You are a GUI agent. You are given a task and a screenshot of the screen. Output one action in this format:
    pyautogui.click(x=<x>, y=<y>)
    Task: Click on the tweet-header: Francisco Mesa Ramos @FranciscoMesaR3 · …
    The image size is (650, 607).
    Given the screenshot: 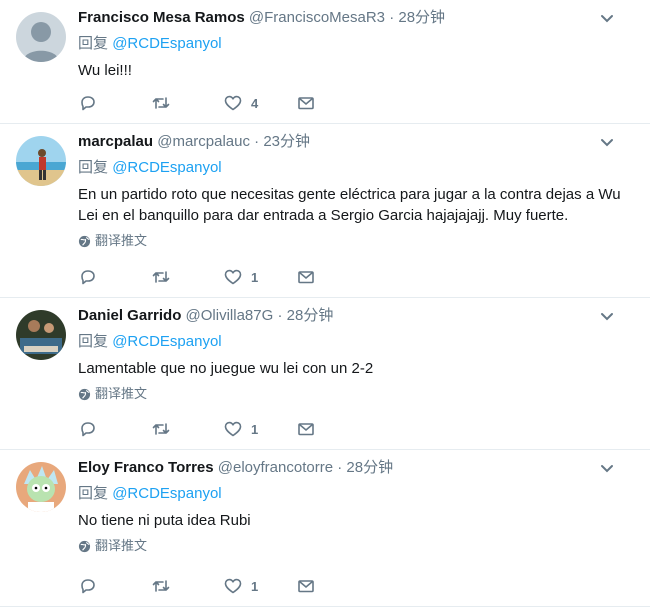 What is the action you would take?
    pyautogui.click(x=356, y=18)
    